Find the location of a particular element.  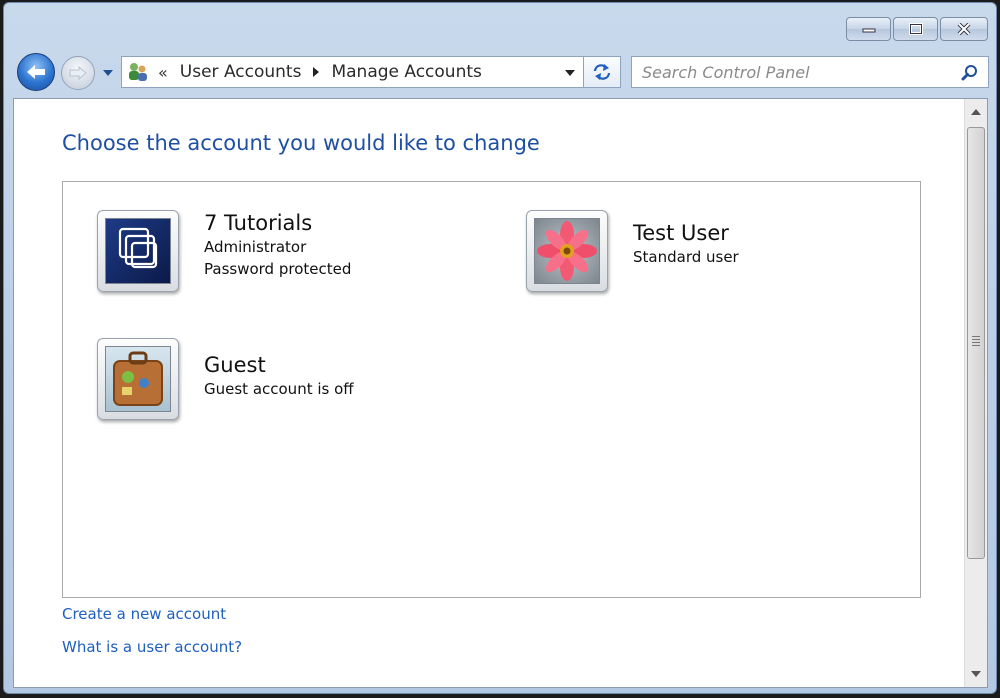

close-button is located at coordinates (964, 29).